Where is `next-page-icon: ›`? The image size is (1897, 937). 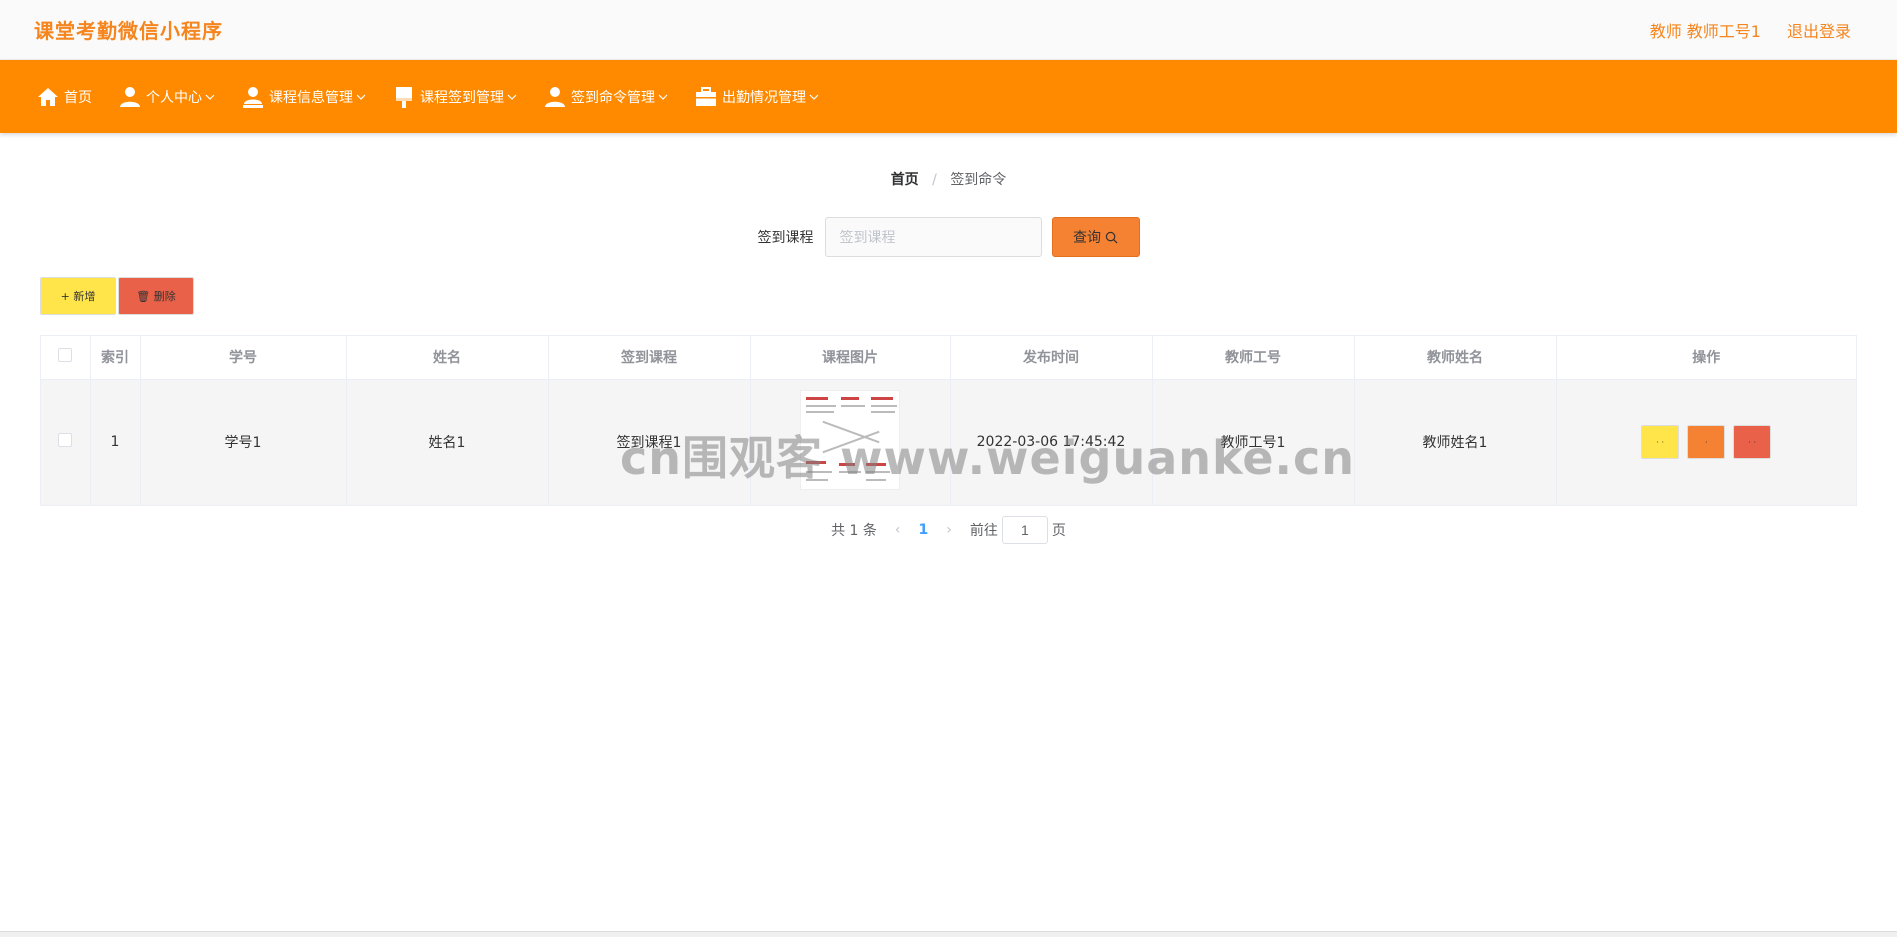 next-page-icon: › is located at coordinates (949, 530).